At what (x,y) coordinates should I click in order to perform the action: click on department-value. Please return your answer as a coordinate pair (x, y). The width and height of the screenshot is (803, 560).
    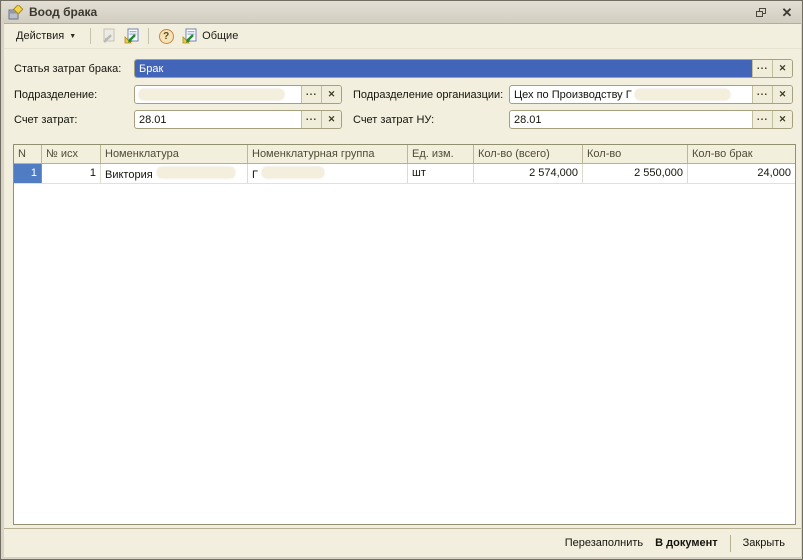
    Looking at the image, I should click on (218, 94).